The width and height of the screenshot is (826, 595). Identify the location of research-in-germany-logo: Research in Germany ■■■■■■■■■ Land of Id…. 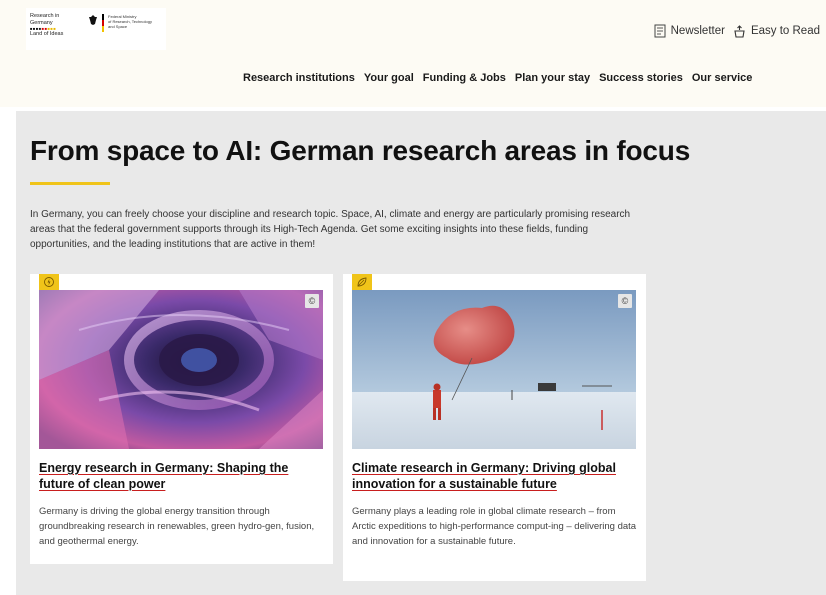
(46, 25).